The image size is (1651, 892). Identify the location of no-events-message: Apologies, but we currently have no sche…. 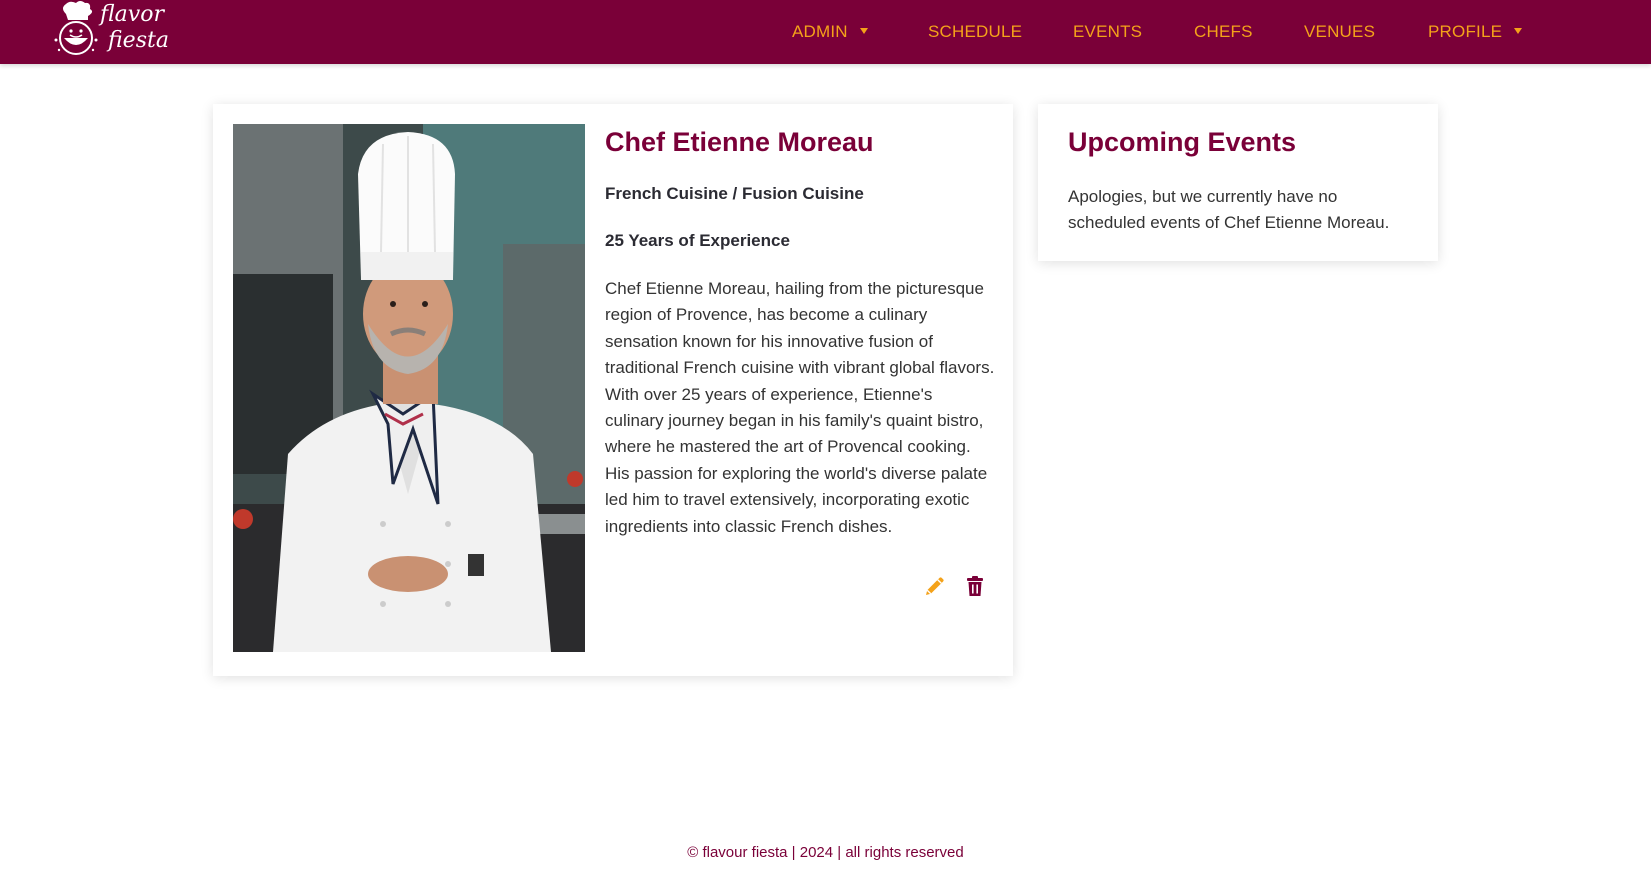
(1229, 209).